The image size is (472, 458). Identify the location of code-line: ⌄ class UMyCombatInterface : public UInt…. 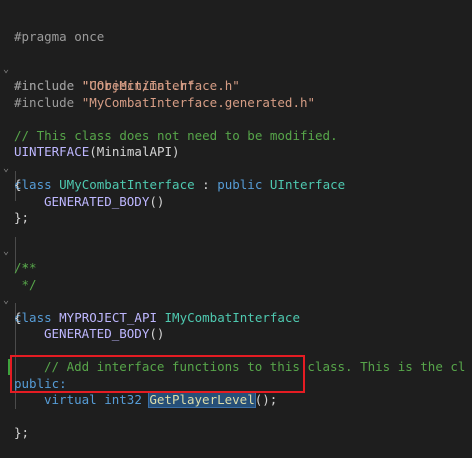
(172, 168).